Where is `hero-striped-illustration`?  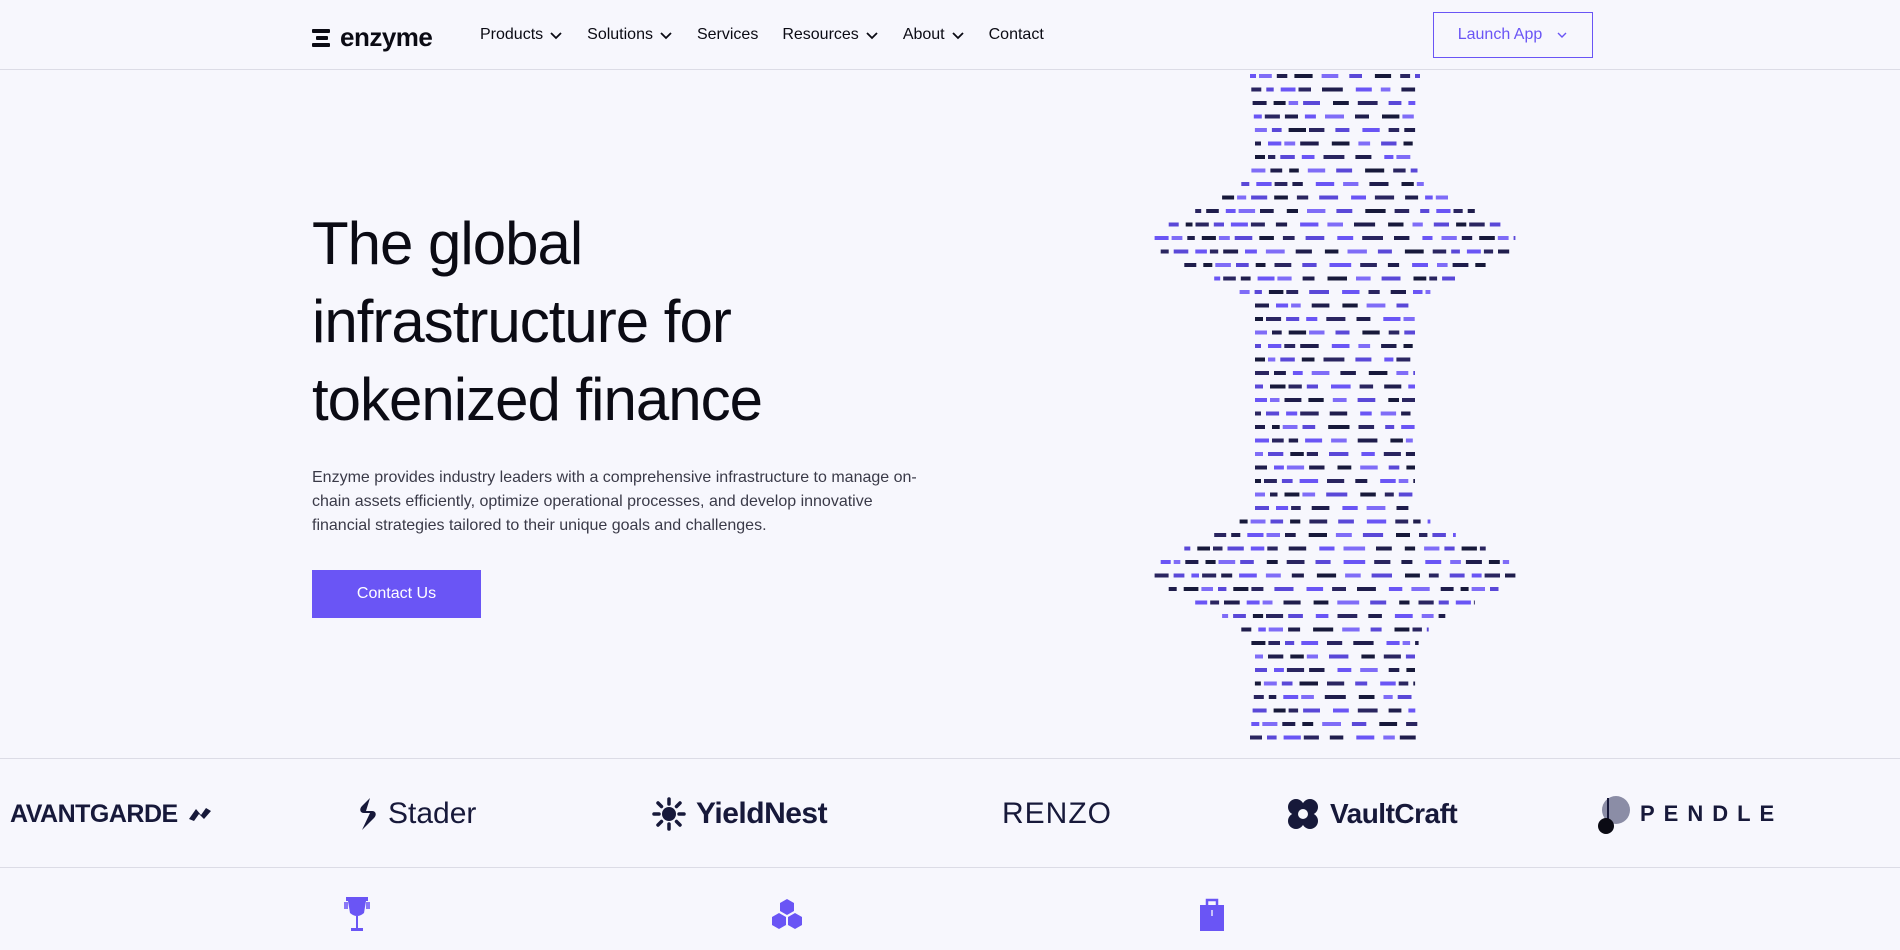 hero-striped-illustration is located at coordinates (1335, 407).